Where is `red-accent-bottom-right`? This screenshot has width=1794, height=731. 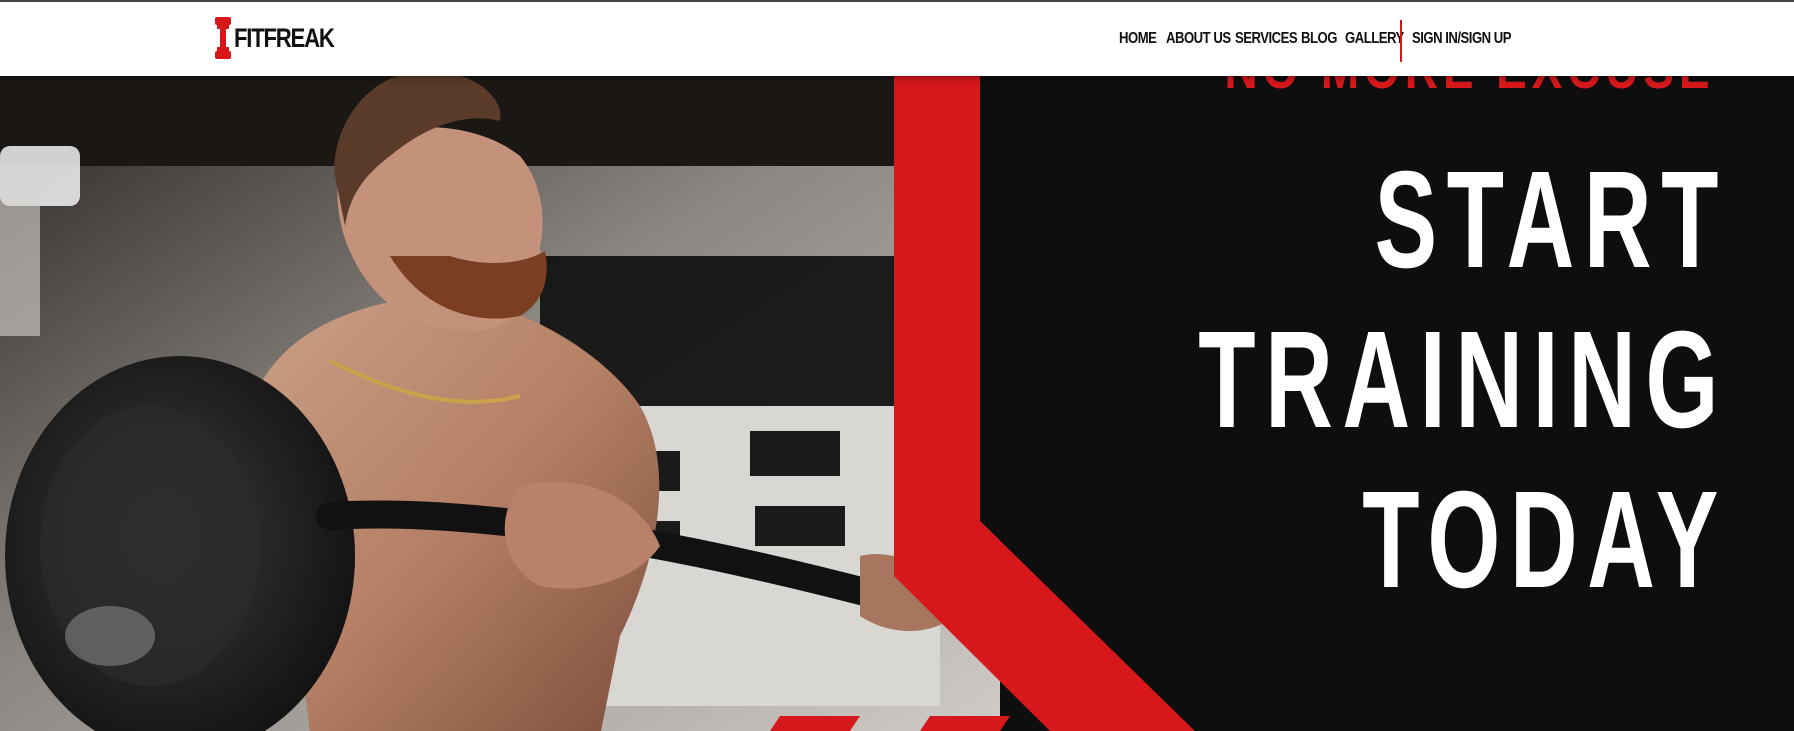
red-accent-bottom-right is located at coordinates (965, 723).